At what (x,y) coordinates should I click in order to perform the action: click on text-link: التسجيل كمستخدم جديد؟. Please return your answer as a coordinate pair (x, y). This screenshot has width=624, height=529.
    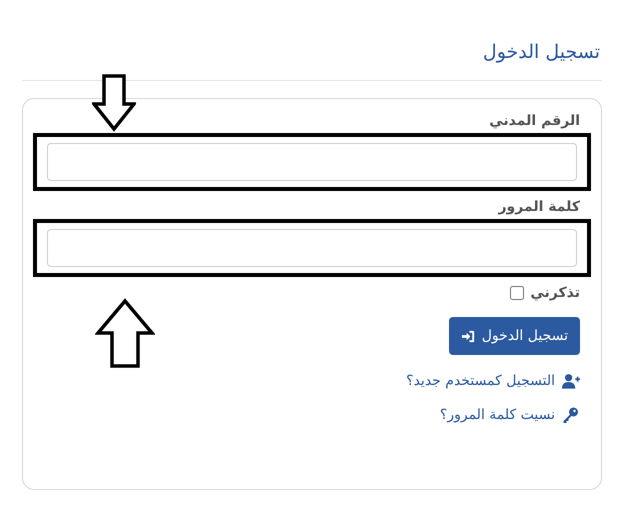
    Looking at the image, I should click on (493, 381).